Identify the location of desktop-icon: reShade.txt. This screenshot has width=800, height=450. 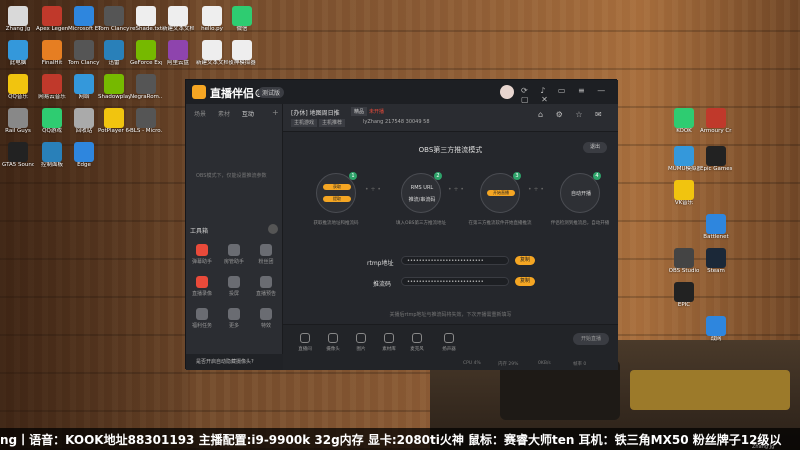
(146, 19).